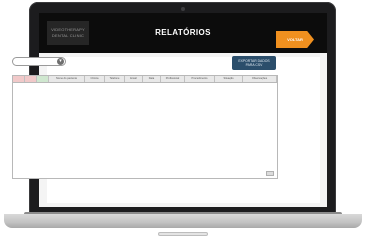 The width and height of the screenshot is (366, 240). What do you see at coordinates (39, 61) in the screenshot?
I see `filter-select: ▾` at bounding box center [39, 61].